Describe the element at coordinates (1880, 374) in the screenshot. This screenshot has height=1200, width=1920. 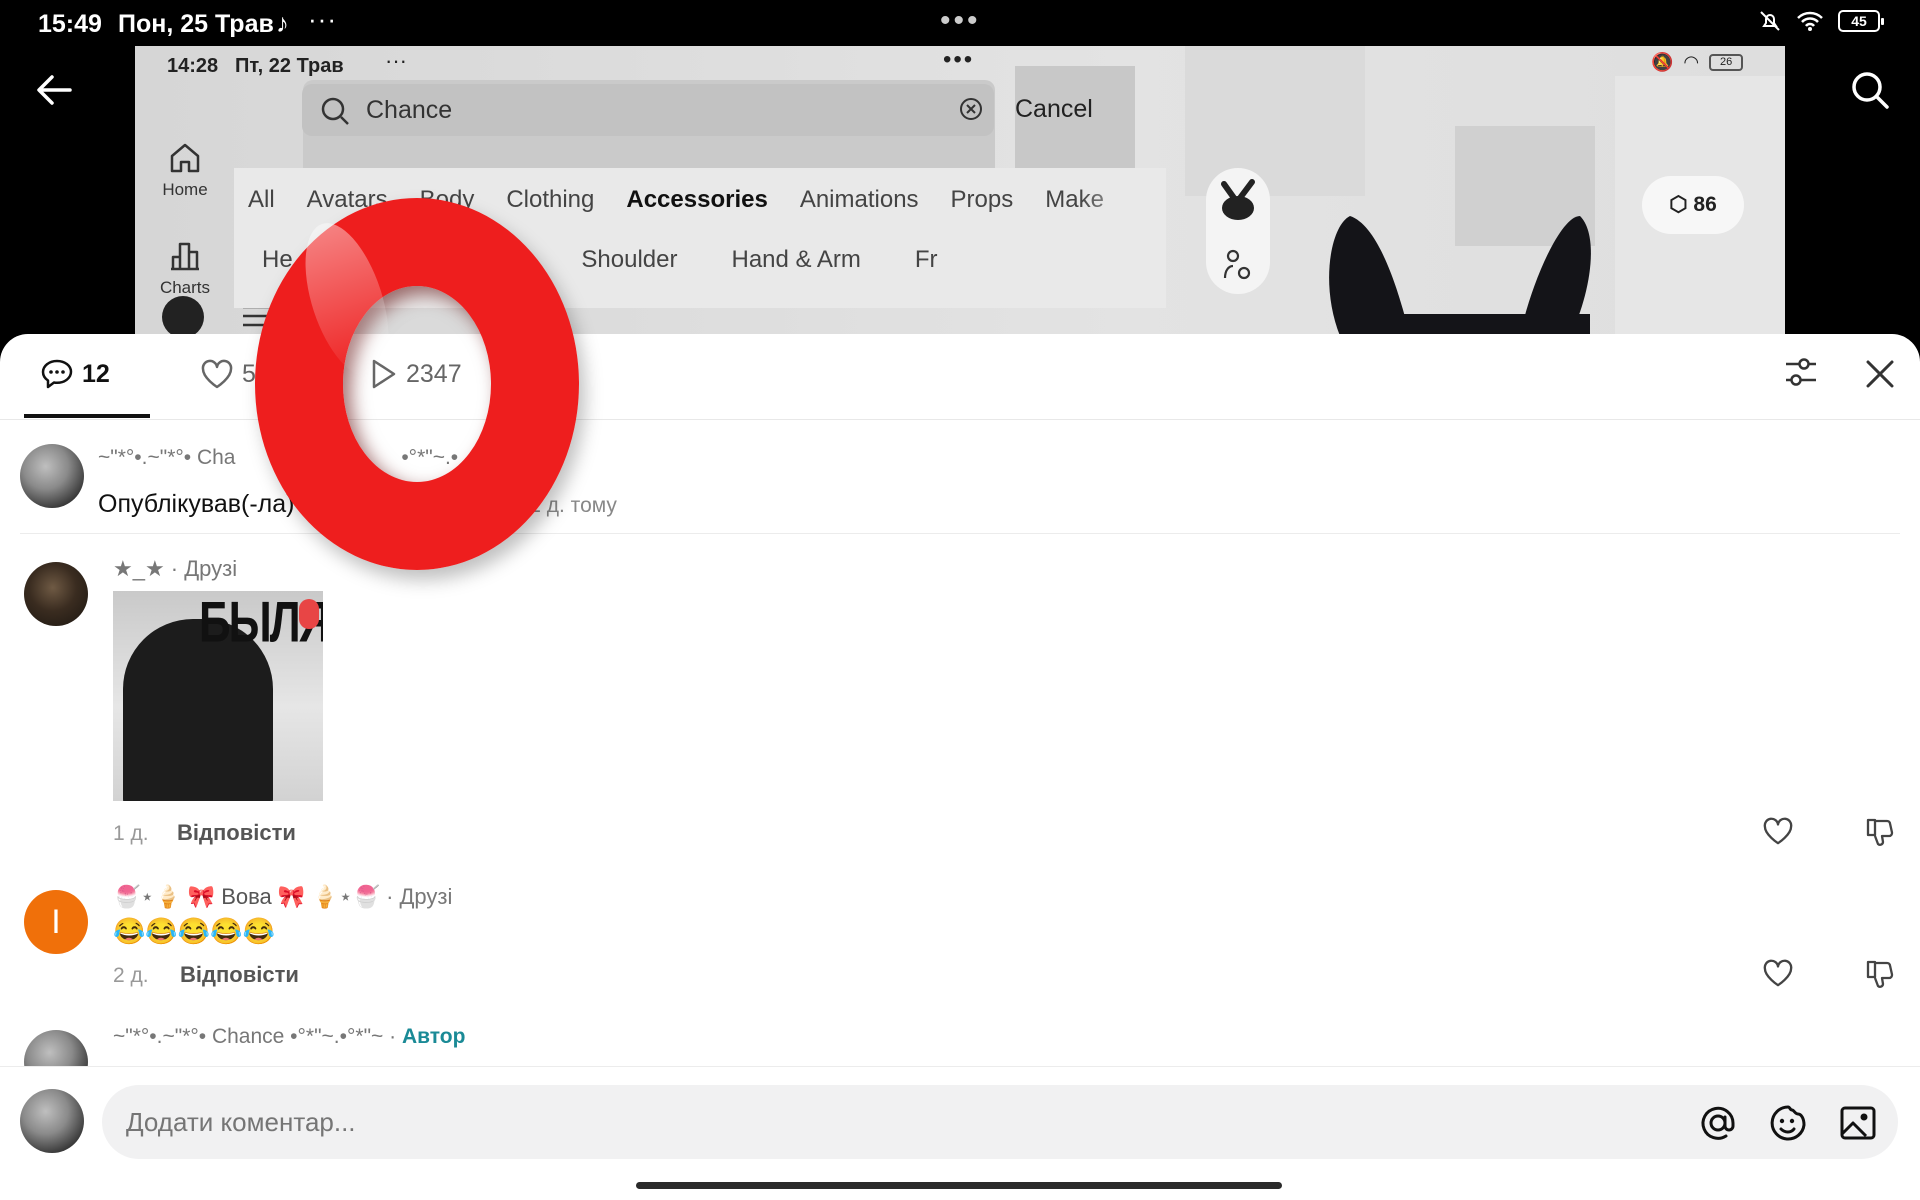
I see `close-icon` at that location.